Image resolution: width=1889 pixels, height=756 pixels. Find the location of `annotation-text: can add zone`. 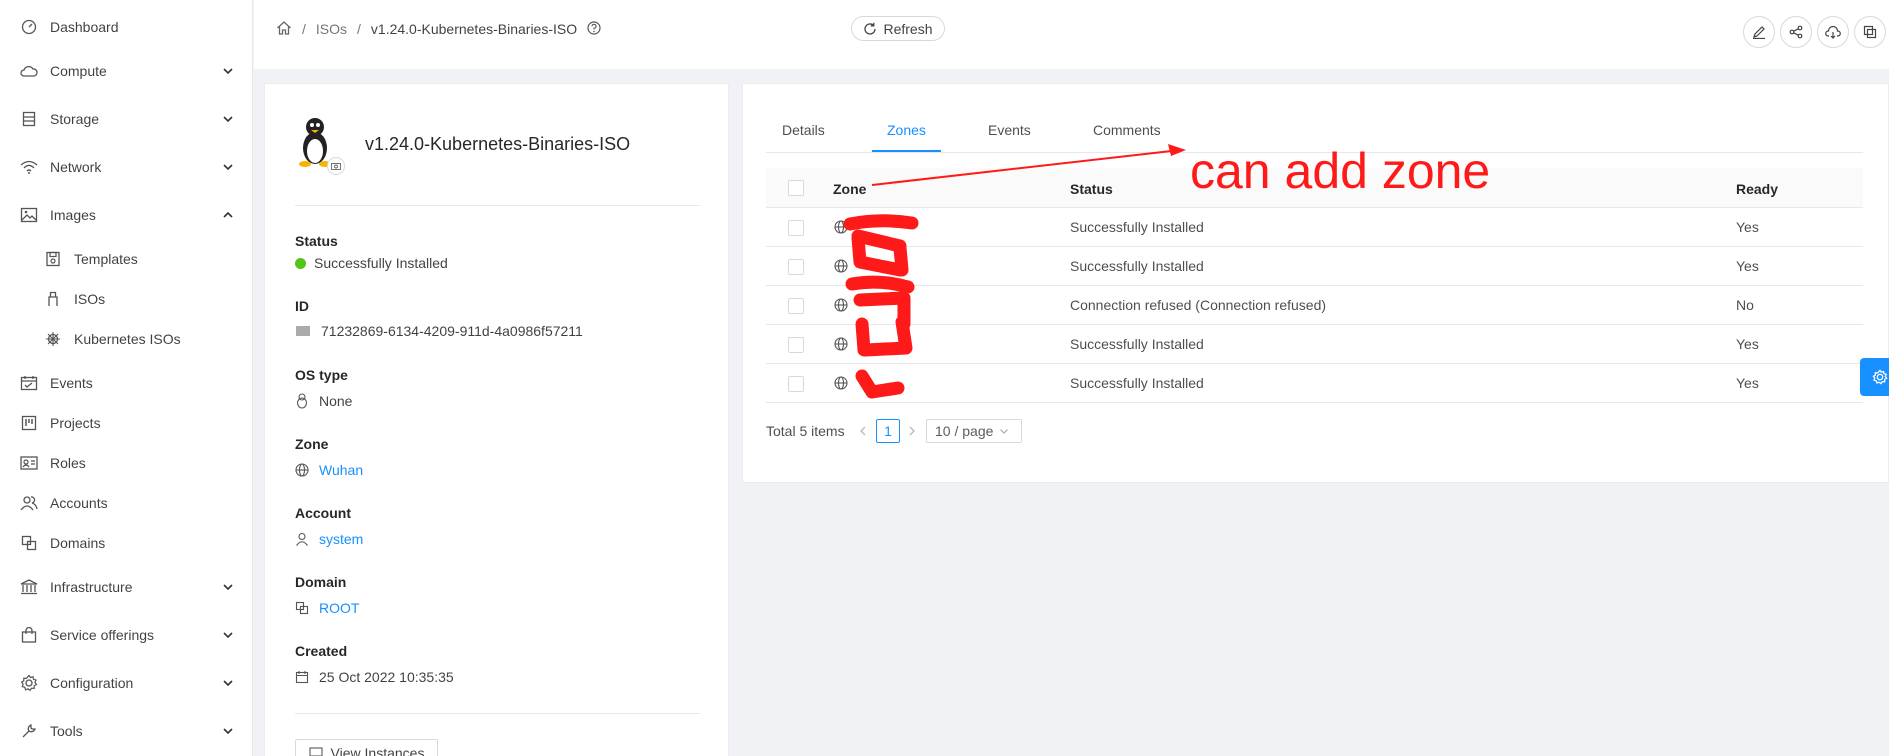

annotation-text: can add zone is located at coordinates (1340, 171).